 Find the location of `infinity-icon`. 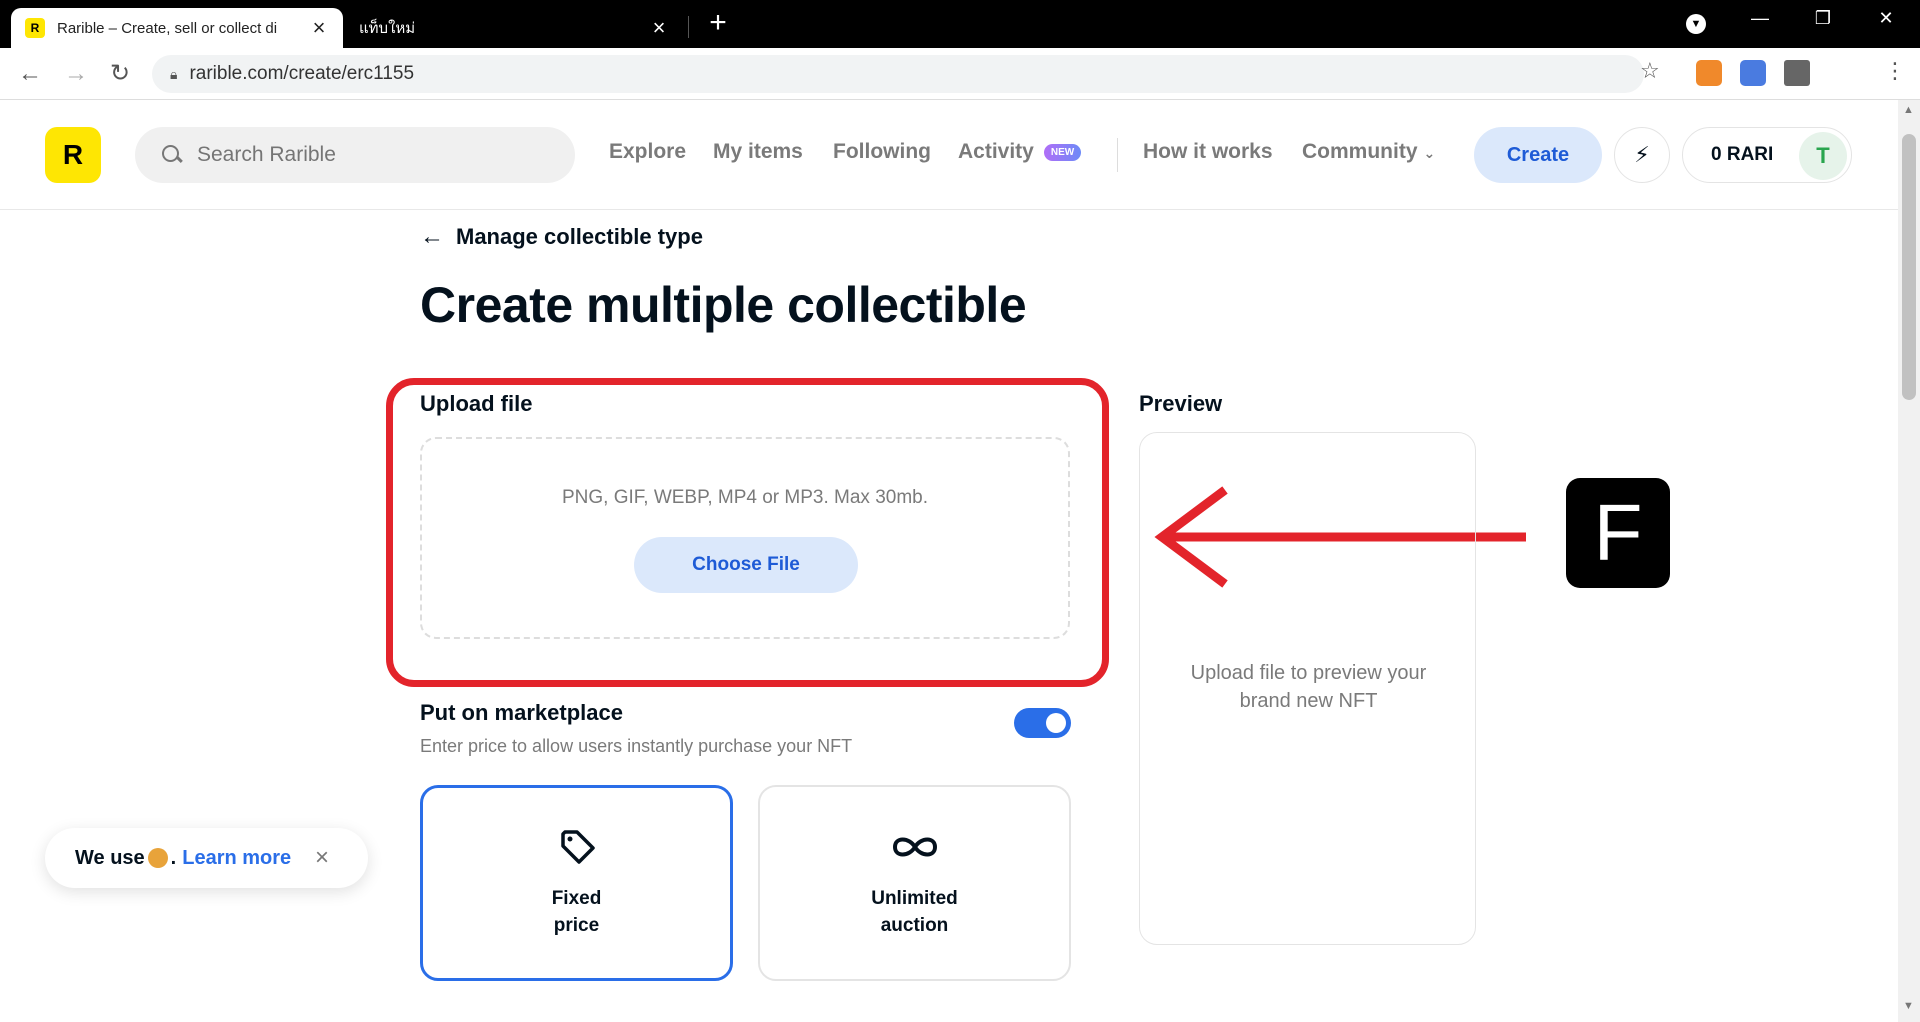

infinity-icon is located at coordinates (915, 847).